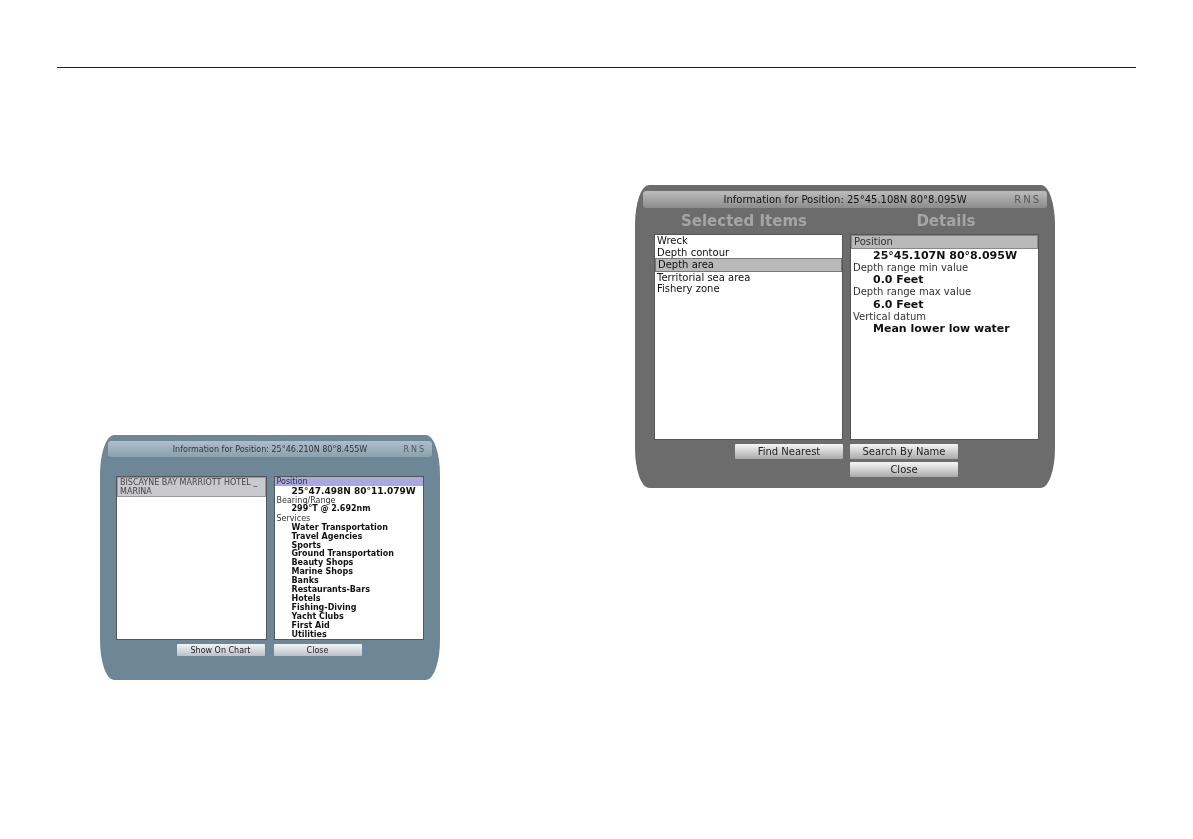  Describe the element at coordinates (220, 650) in the screenshot. I see `dialog-button: Show On Chart` at that location.